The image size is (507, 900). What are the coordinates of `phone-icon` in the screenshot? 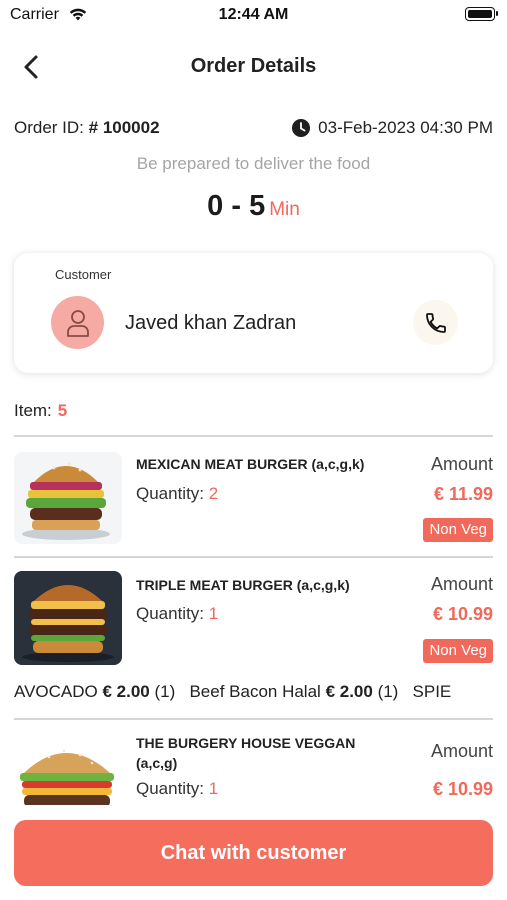 It's located at (435, 322).